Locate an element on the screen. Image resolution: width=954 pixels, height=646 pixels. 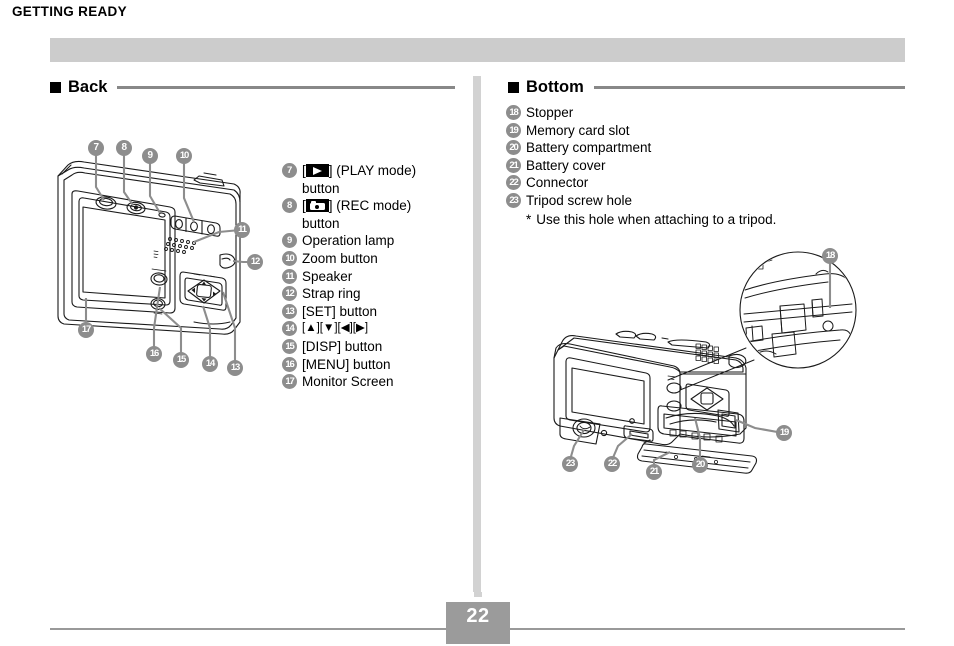
legend-number: 19 is located at coordinates (513, 130).